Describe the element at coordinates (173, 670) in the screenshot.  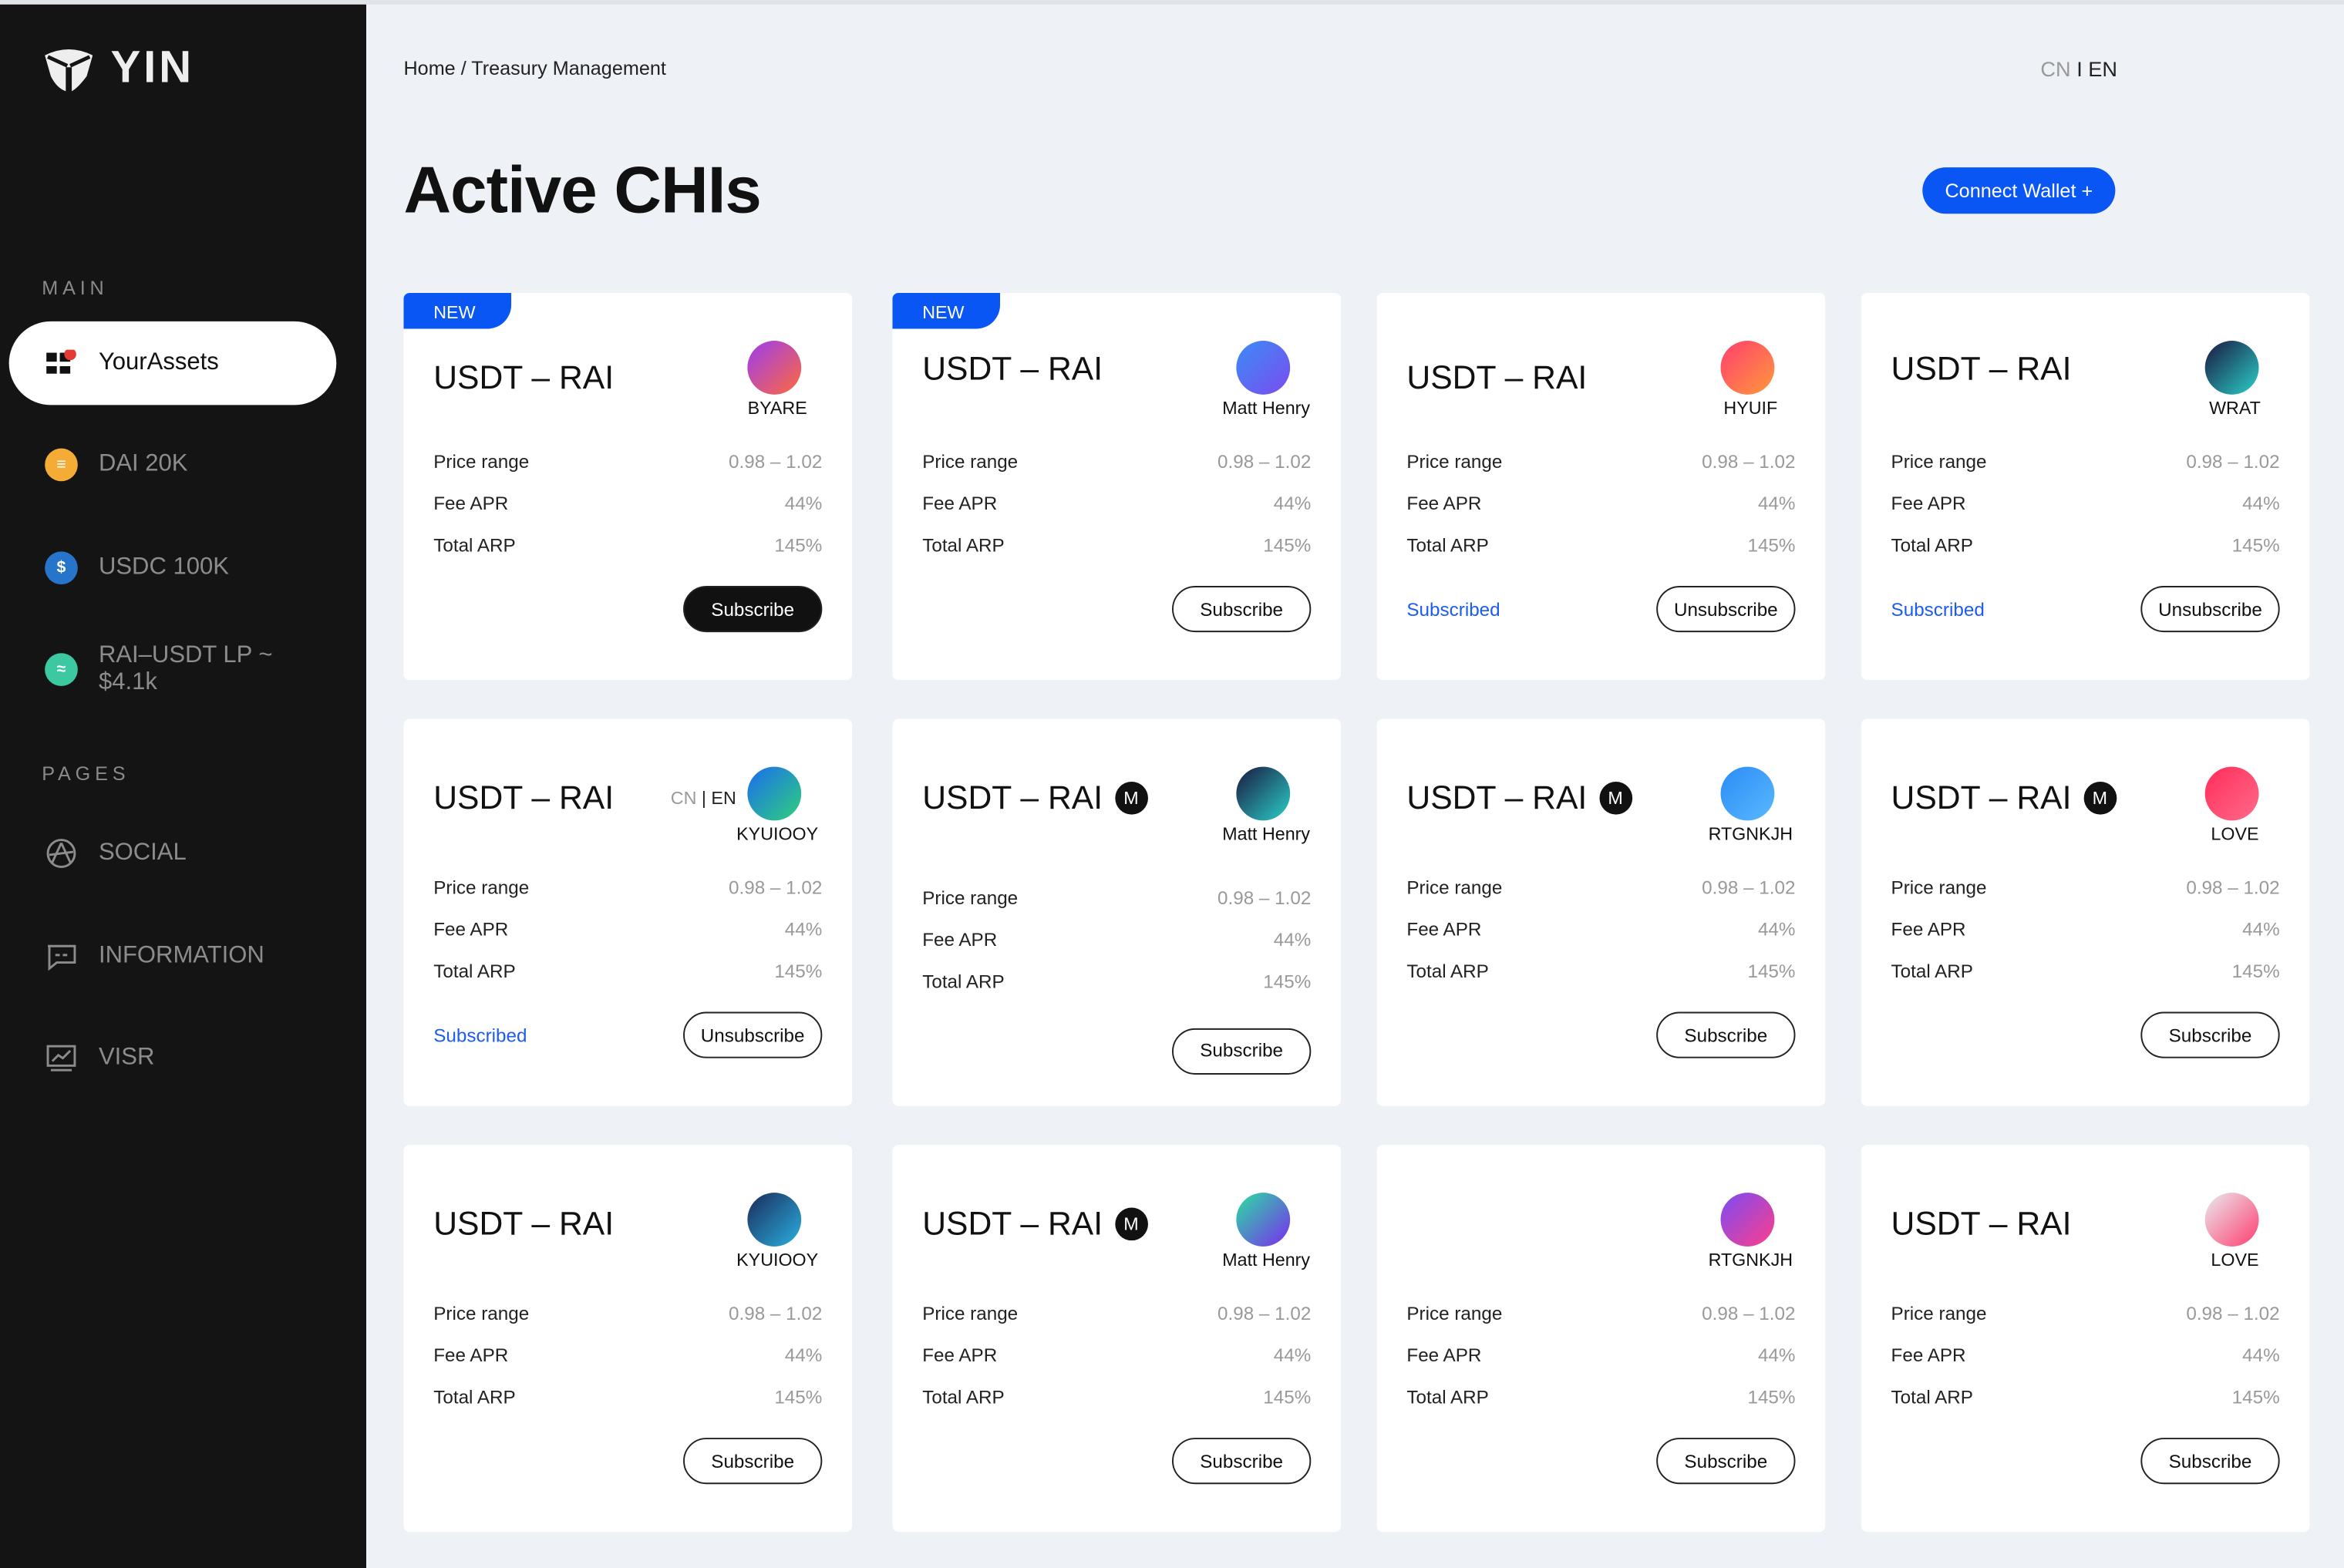
I see `sidebar-item-rai-usdt-lp-4-1k: ≈ RAI–USDT LP ~ $4.1k` at that location.